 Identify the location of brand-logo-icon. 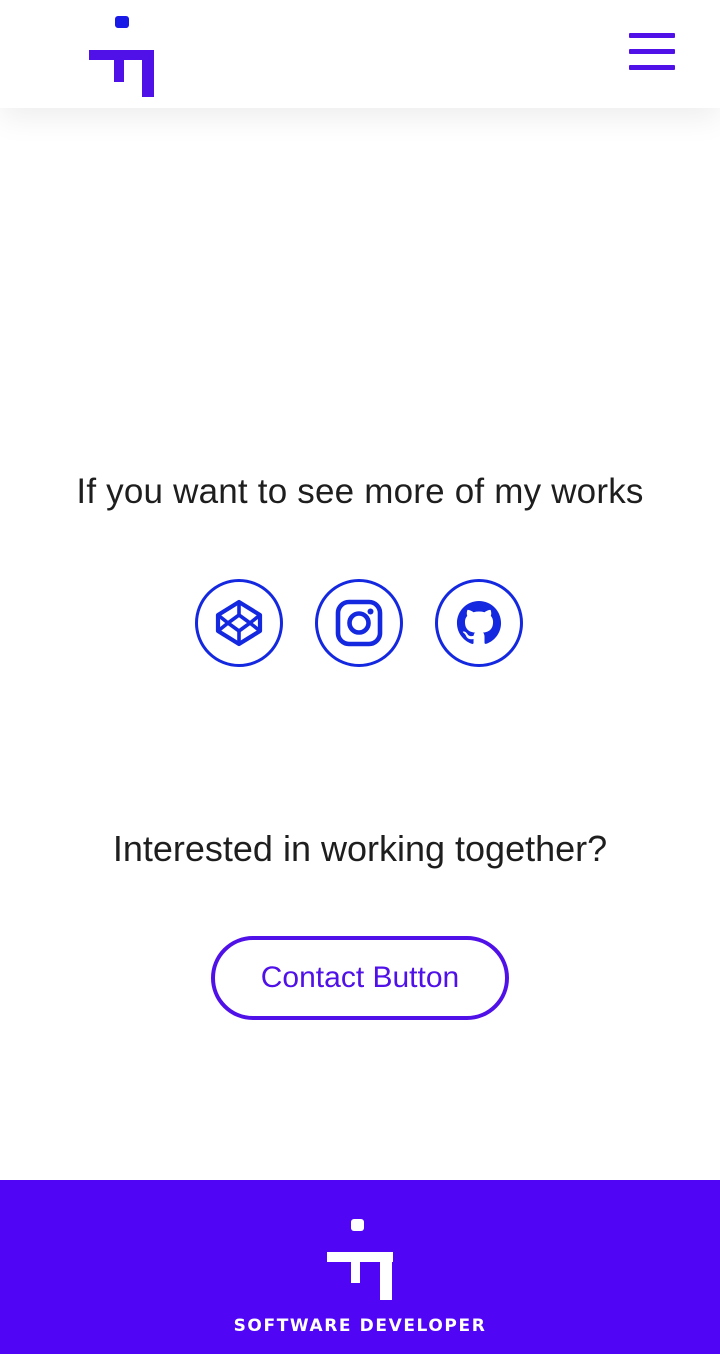
(122, 57).